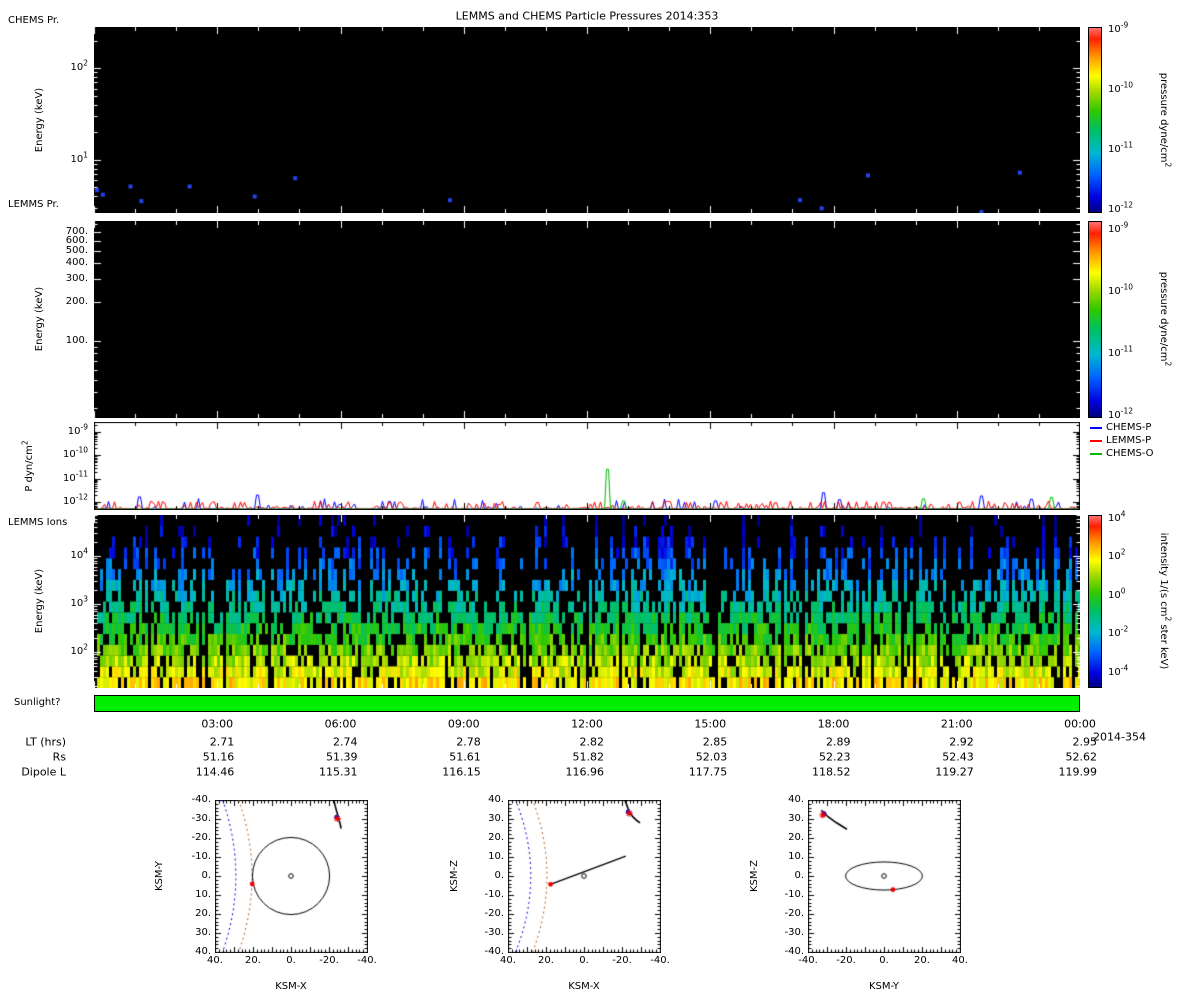 Image resolution: width=1200 pixels, height=1000 pixels. What do you see at coordinates (954, 772) in the screenshot?
I see `ephemeris-value: 119.27` at bounding box center [954, 772].